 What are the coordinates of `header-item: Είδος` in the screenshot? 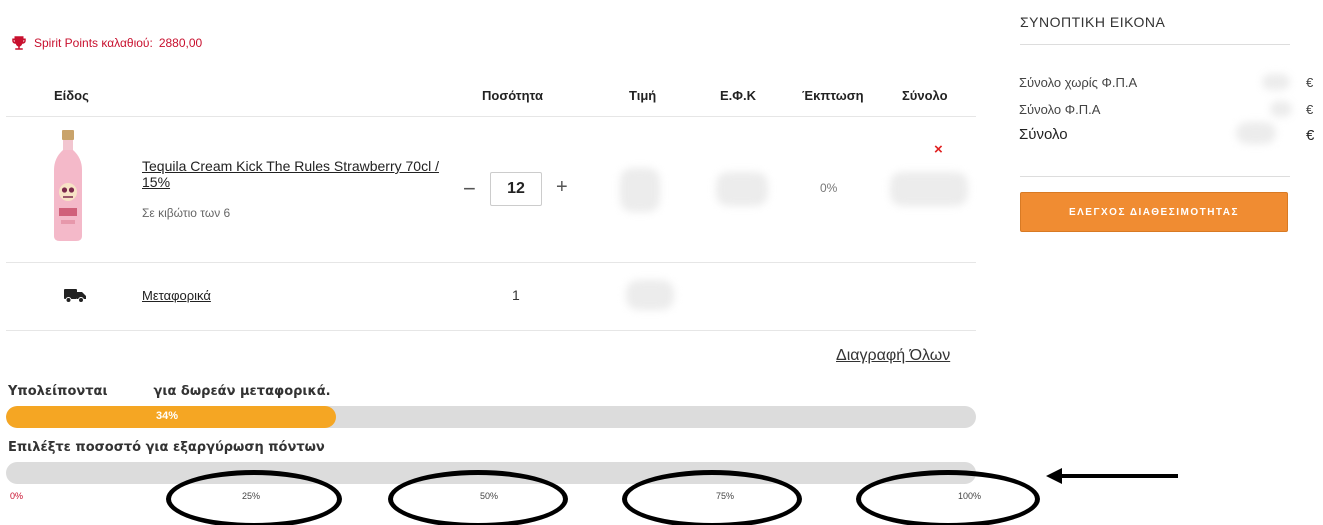 It's located at (71, 95).